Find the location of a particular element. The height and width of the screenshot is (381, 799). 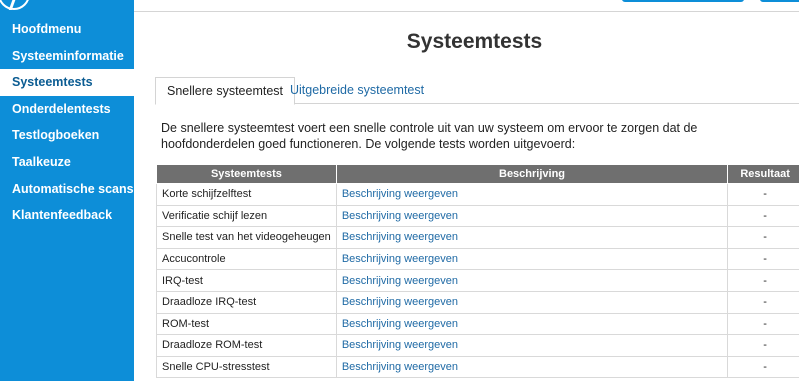

top-bar is located at coordinates (466, 6).